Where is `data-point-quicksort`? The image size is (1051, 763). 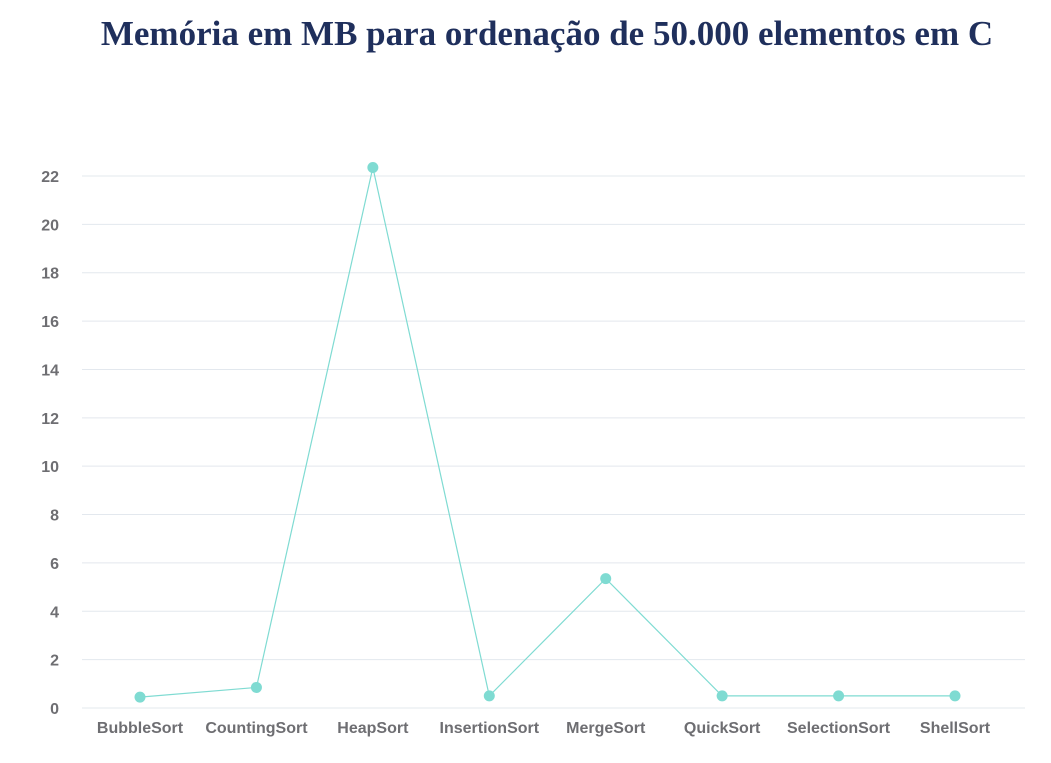
data-point-quicksort is located at coordinates (722, 696).